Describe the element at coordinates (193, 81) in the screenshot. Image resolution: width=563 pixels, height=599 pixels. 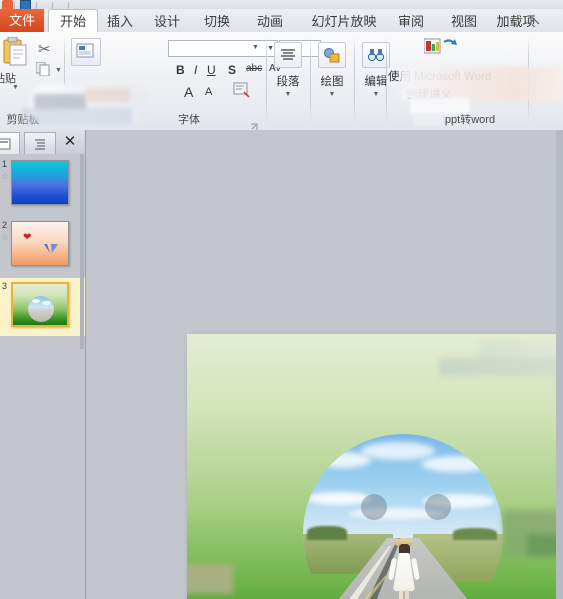
I see `ribbon-group-font: ▼ 18 ▼ B I U S abc AV A A 字体` at that location.